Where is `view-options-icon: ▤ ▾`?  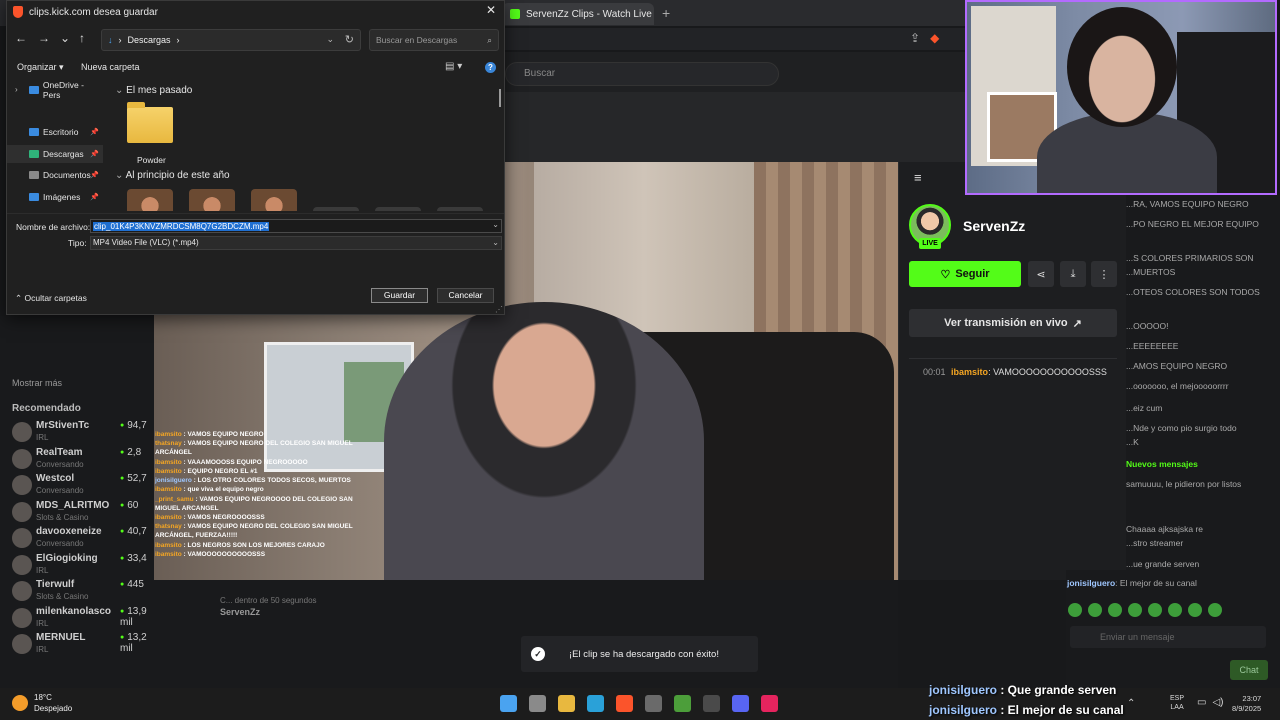 view-options-icon: ▤ ▾ is located at coordinates (453, 66).